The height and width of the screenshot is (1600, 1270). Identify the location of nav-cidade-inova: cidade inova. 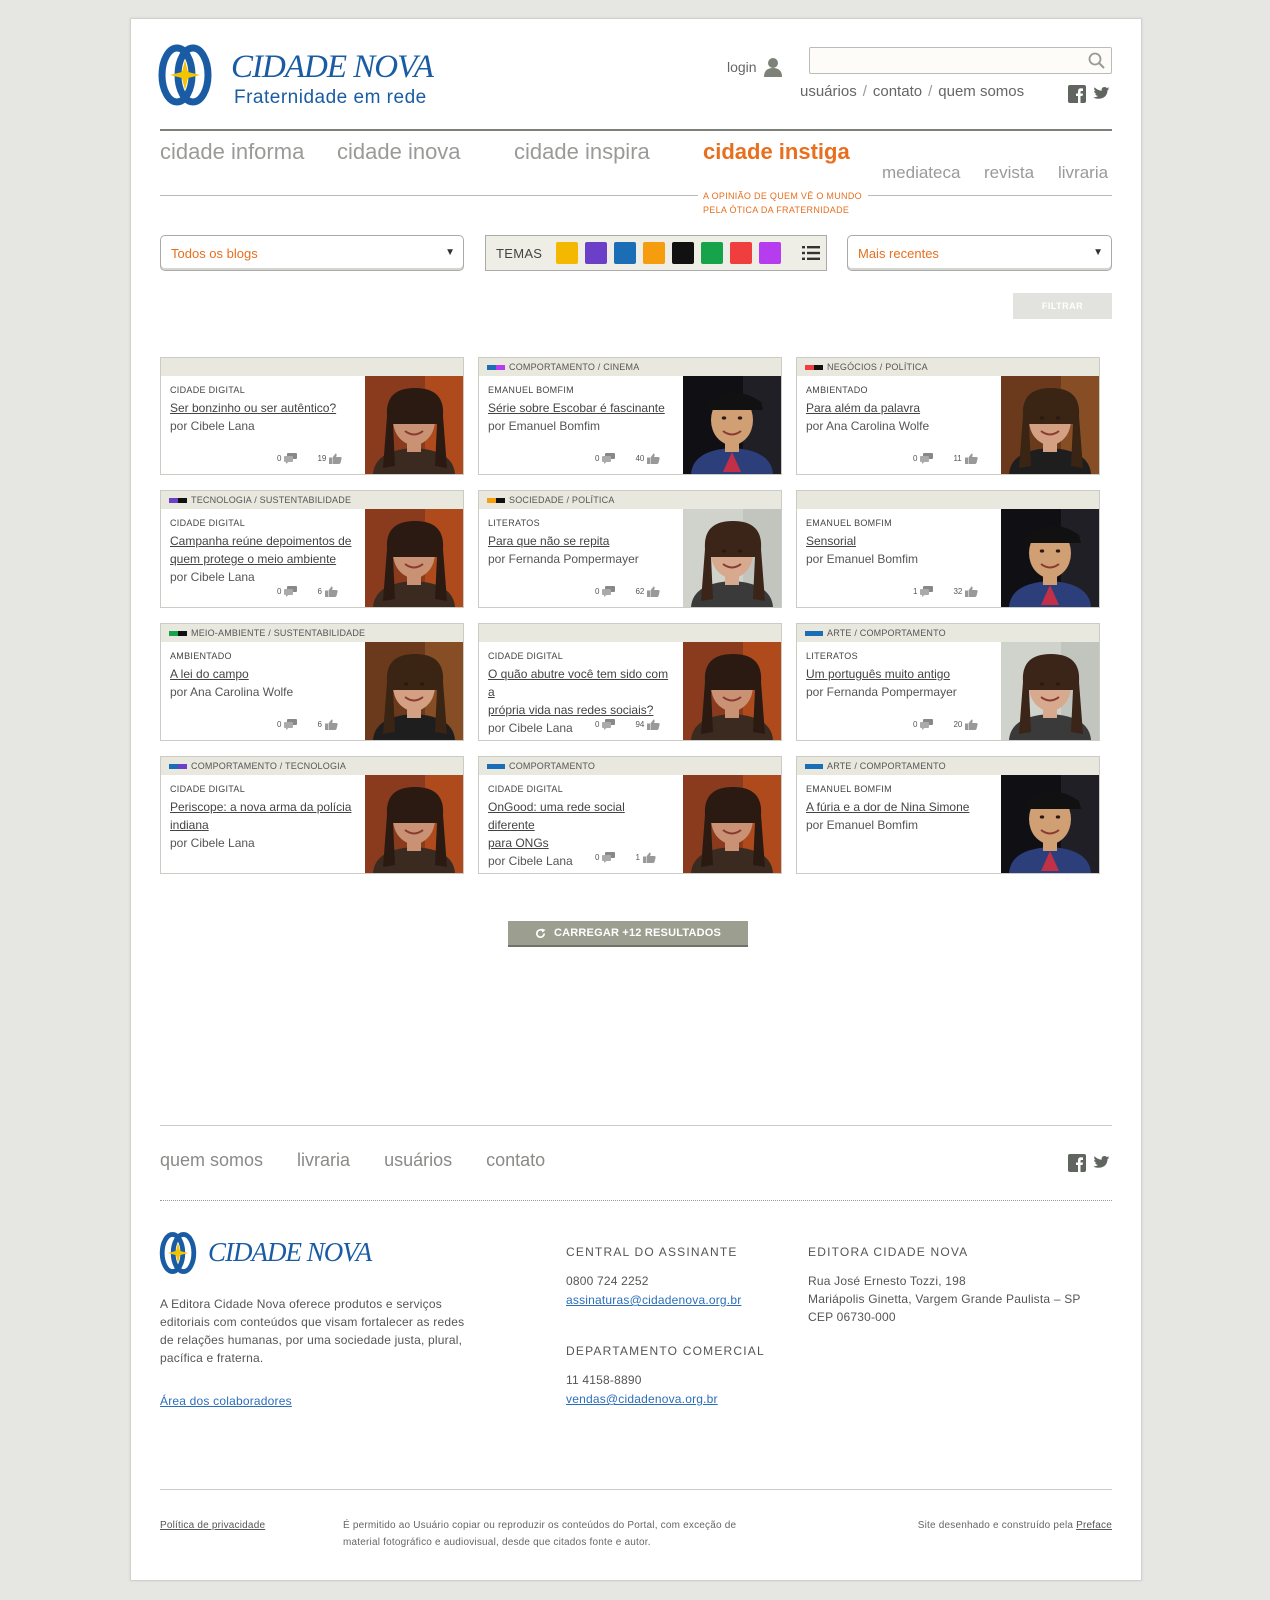
(399, 152).